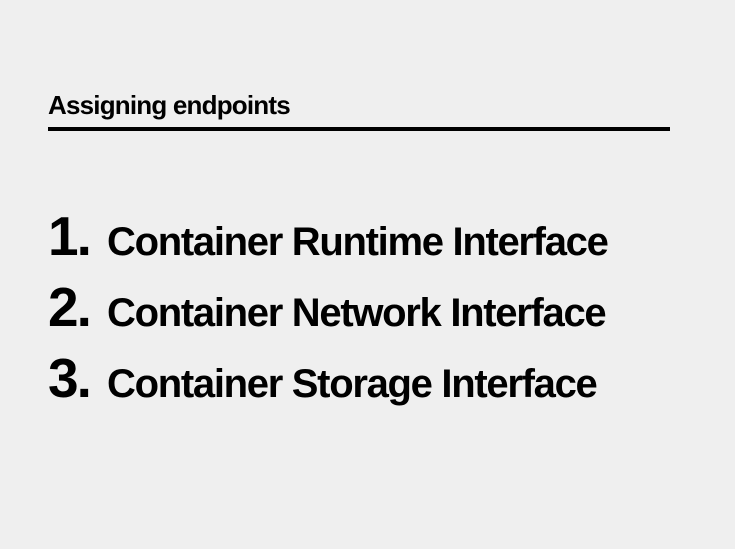  What do you see at coordinates (358, 242) in the screenshot?
I see `list-item-label: Container Runtime Interface` at bounding box center [358, 242].